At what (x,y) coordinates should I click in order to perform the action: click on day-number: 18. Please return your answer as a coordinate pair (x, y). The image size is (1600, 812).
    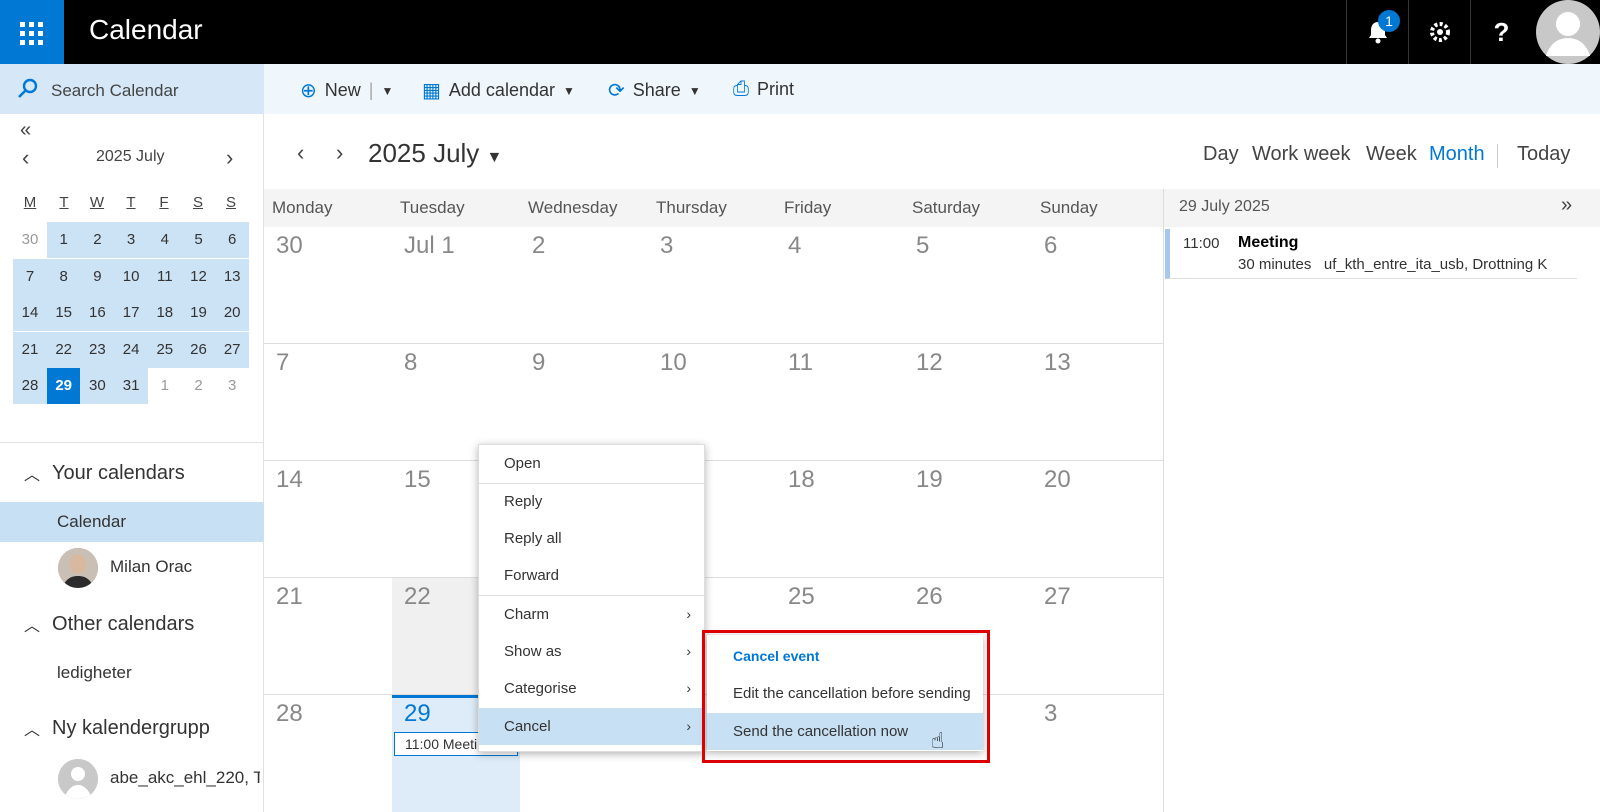
    Looking at the image, I should click on (801, 480).